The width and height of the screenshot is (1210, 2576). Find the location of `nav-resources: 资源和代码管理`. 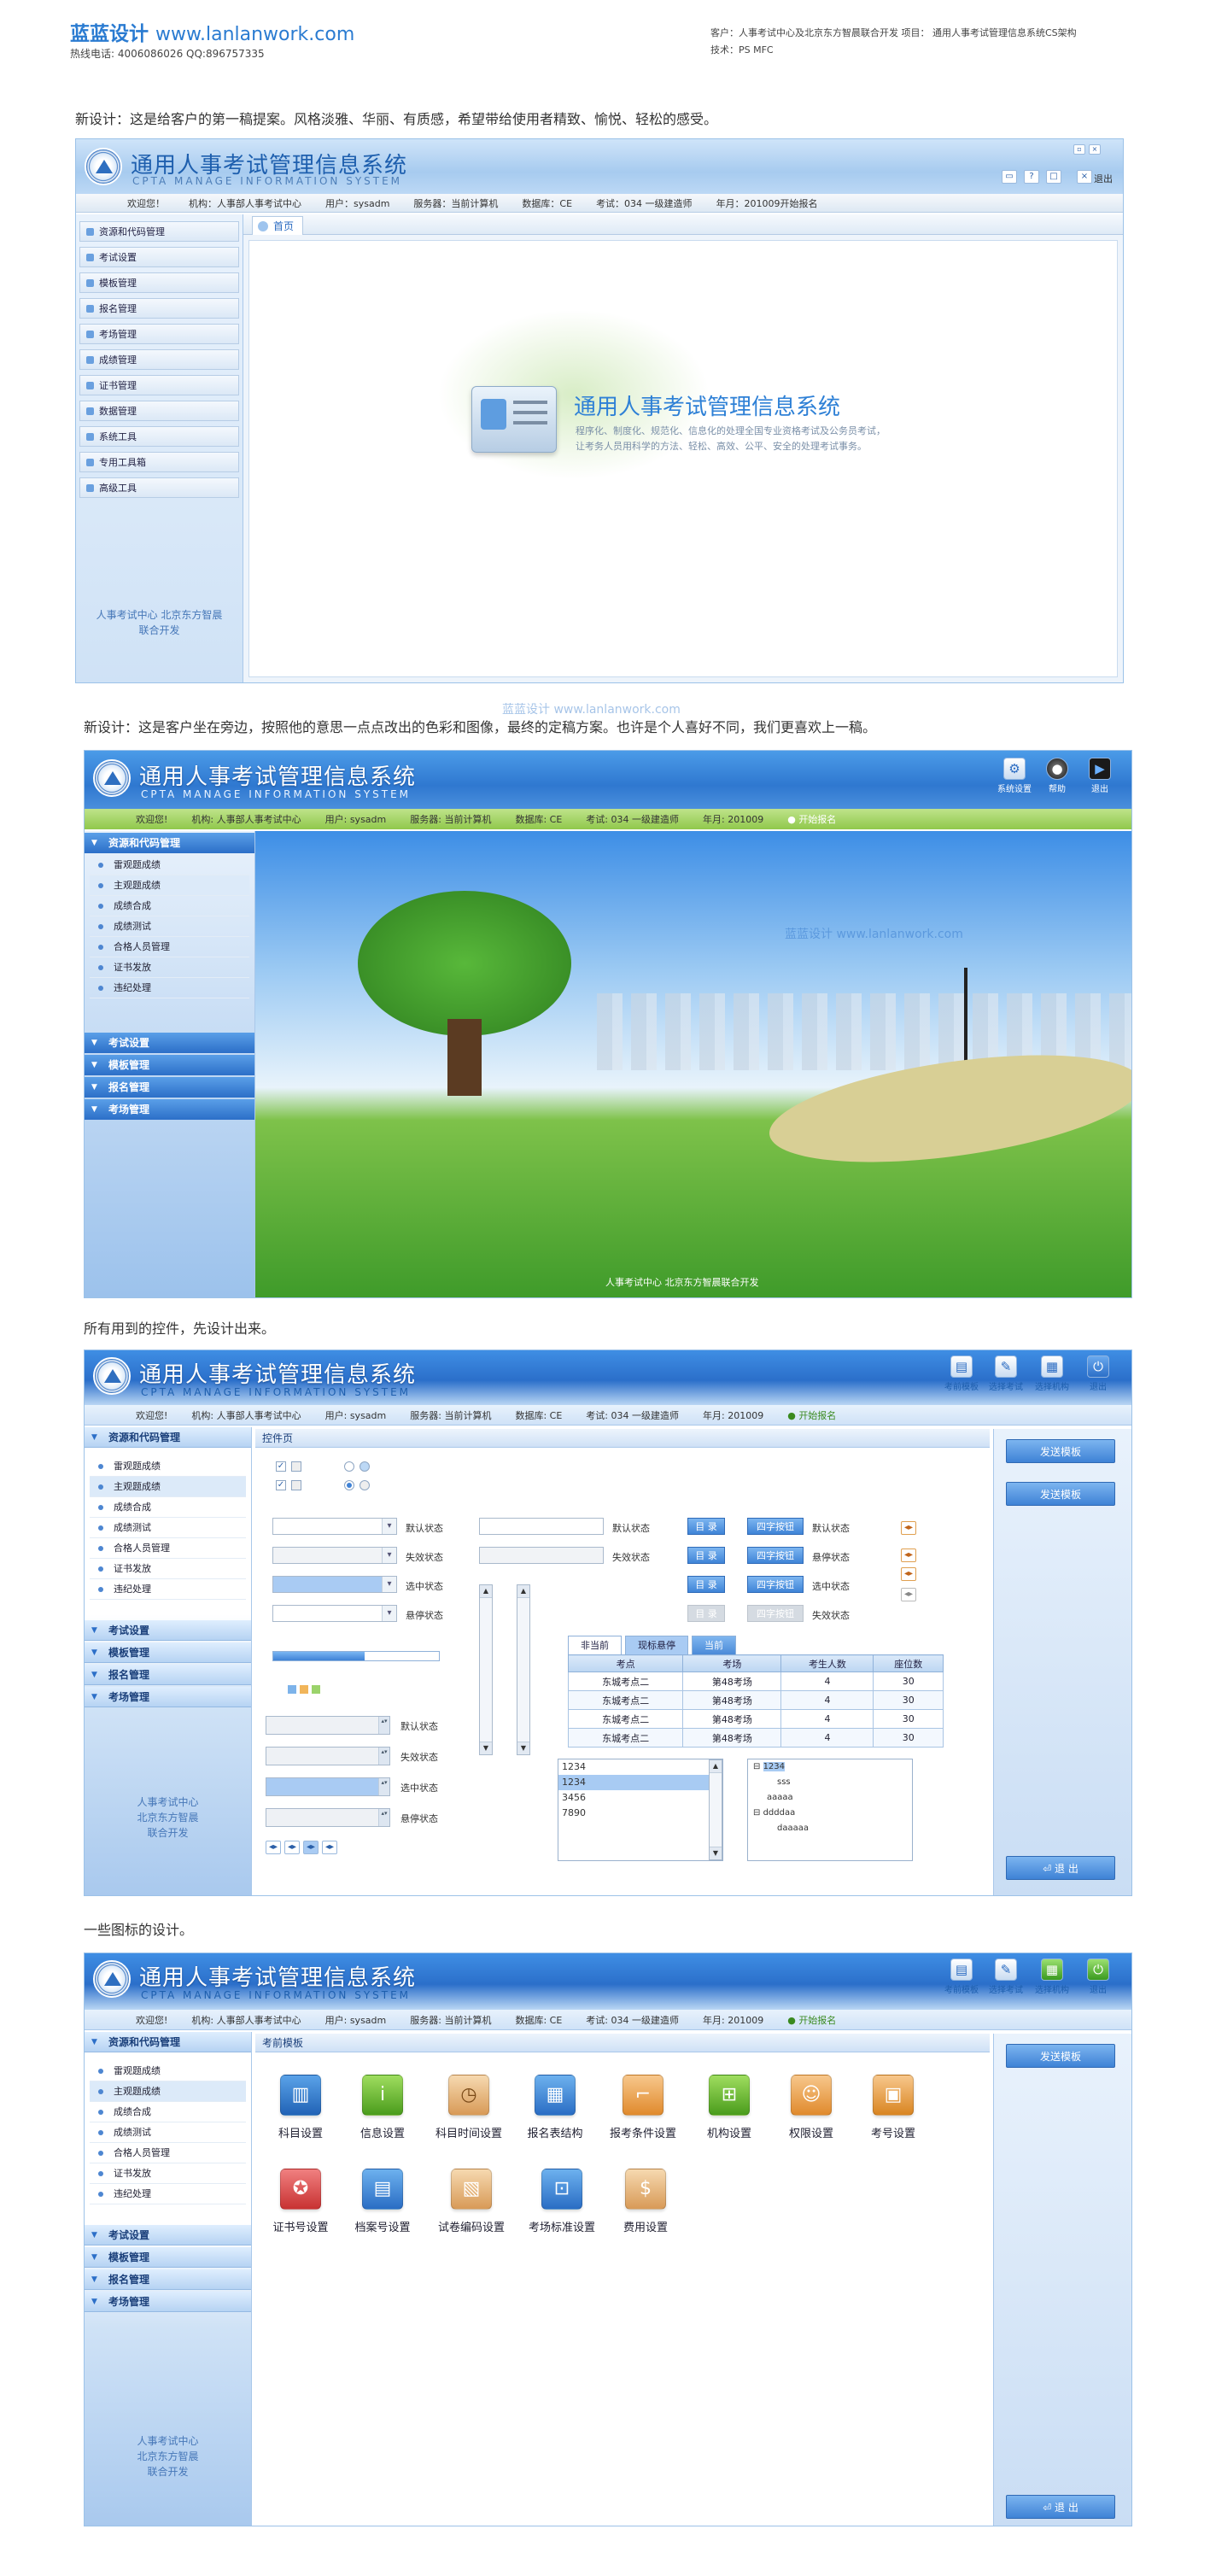

nav-resources: 资源和代码管理 is located at coordinates (159, 231).